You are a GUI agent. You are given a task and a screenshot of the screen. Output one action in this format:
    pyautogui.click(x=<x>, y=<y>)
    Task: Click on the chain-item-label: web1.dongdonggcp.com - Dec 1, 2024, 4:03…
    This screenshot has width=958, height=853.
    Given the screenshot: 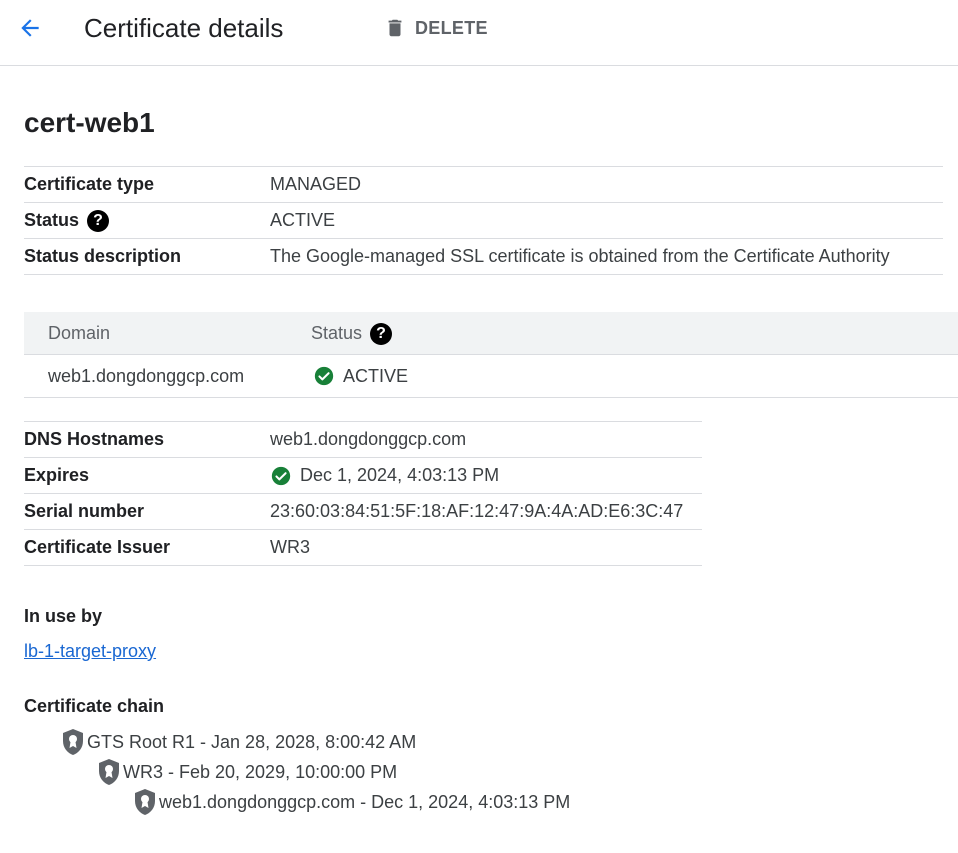 What is the action you would take?
    pyautogui.click(x=365, y=801)
    